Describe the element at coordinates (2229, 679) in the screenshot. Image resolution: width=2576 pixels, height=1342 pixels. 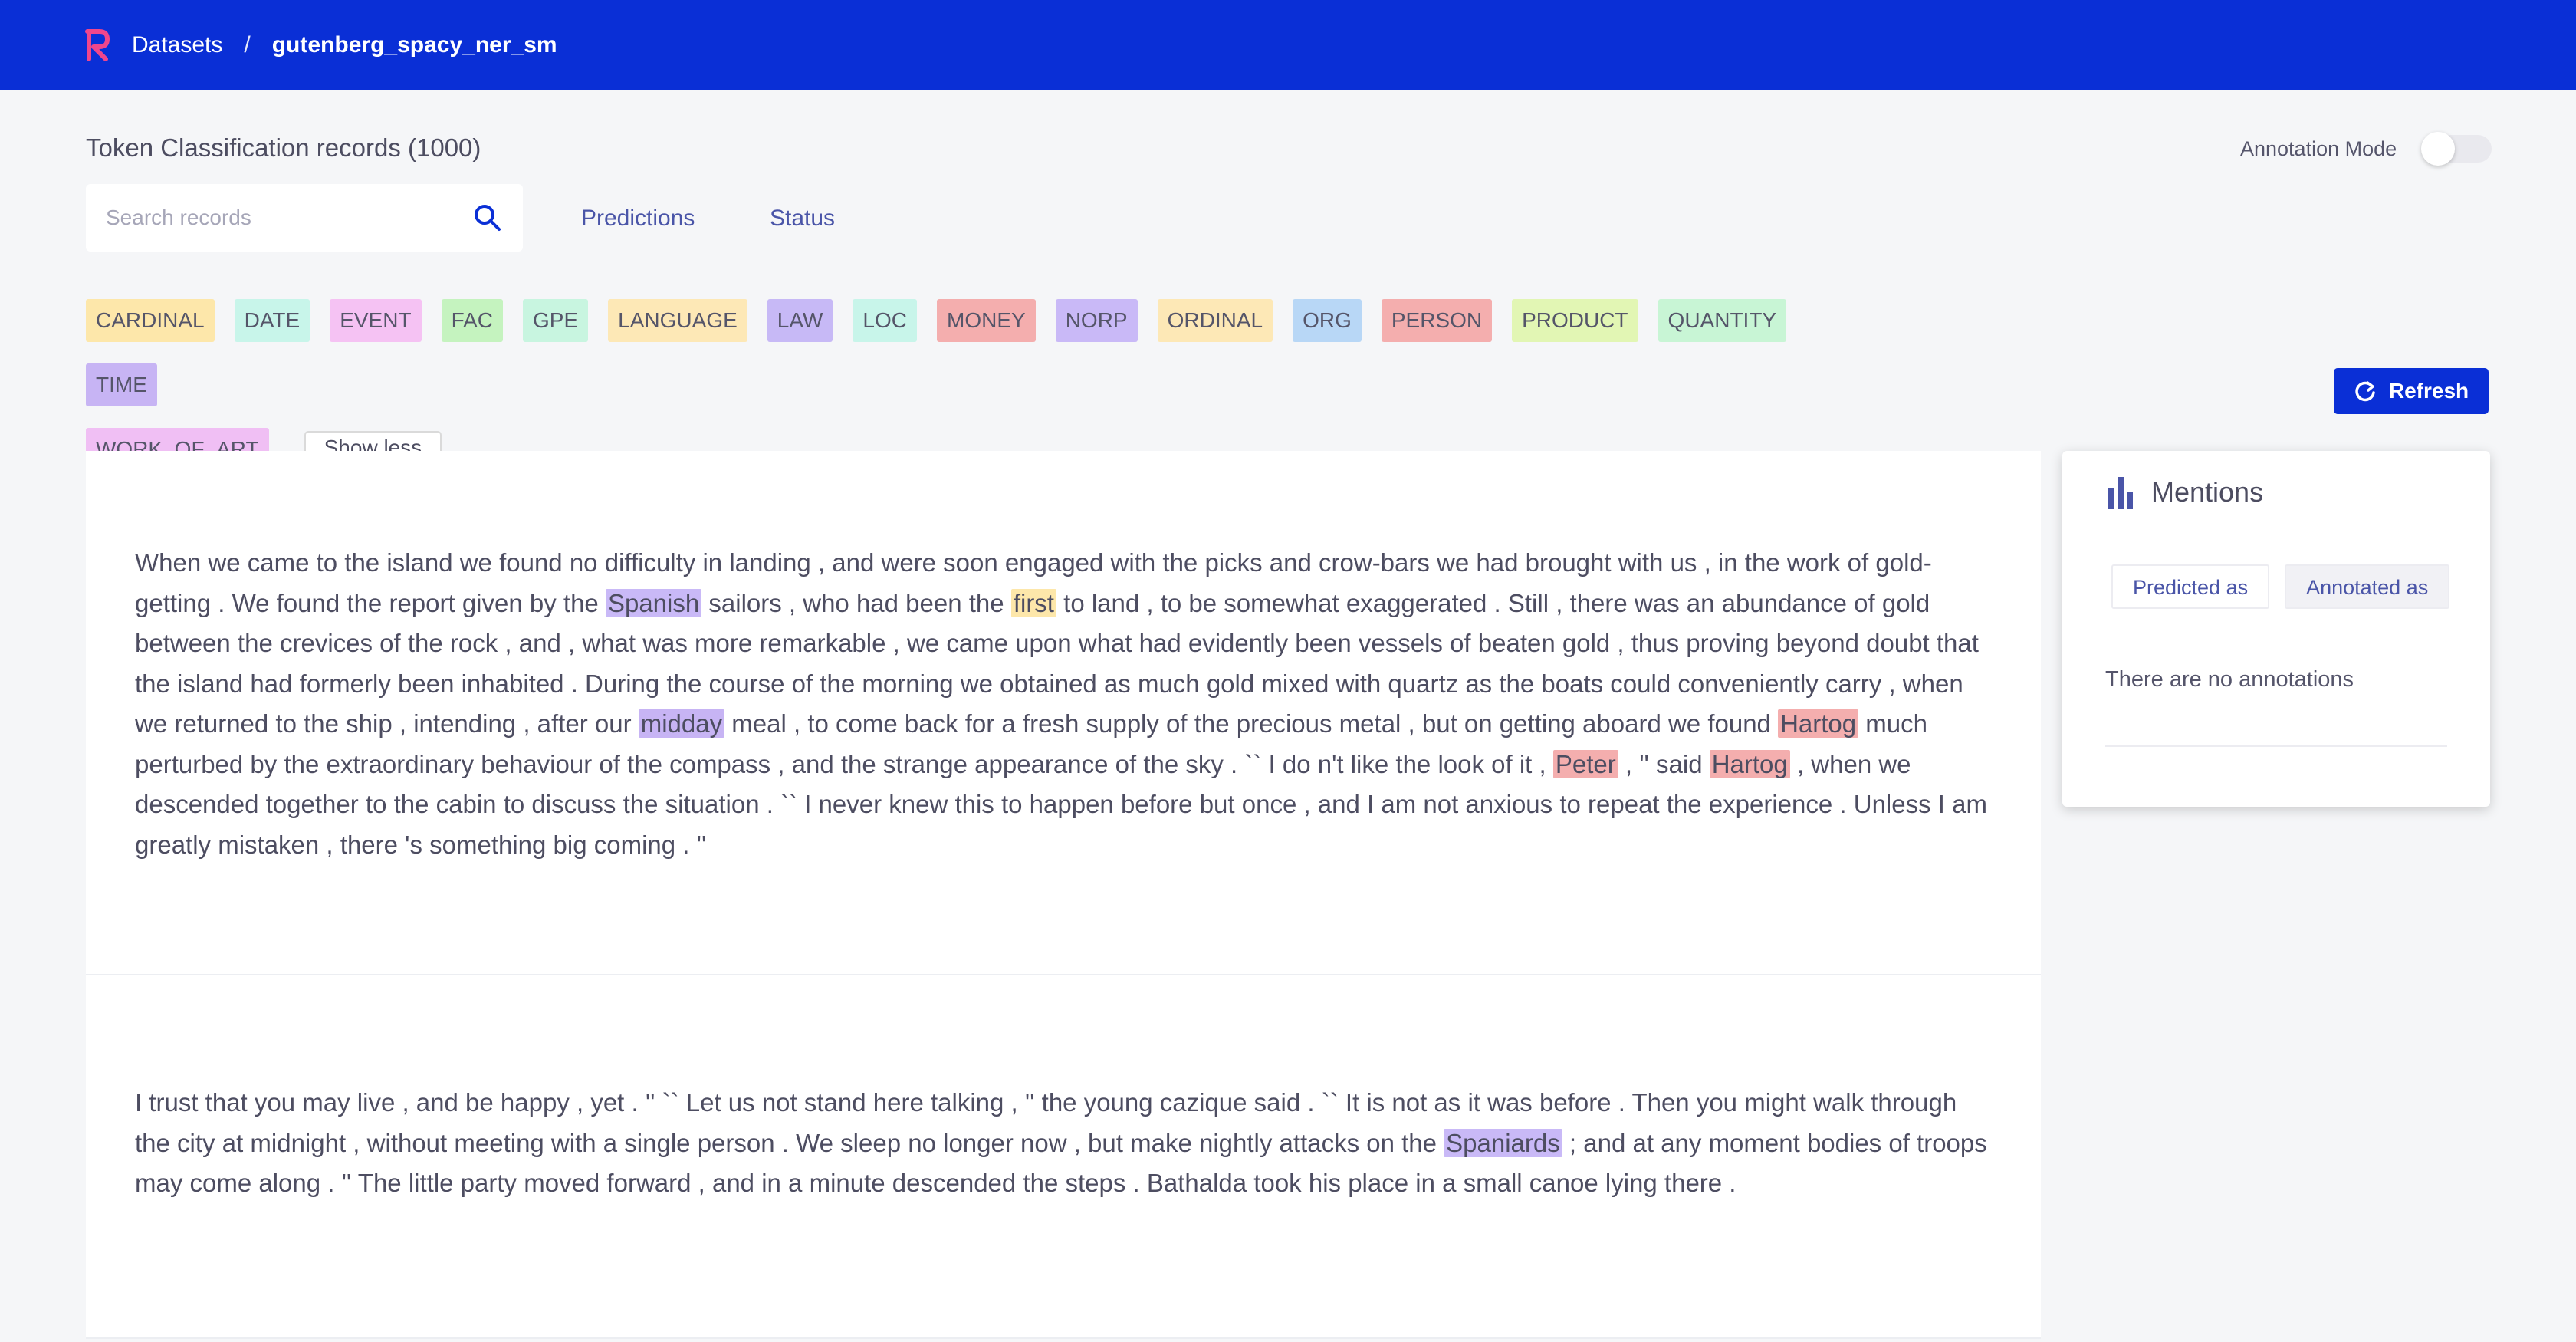
I see `empty-state-text: There are no annotations` at that location.